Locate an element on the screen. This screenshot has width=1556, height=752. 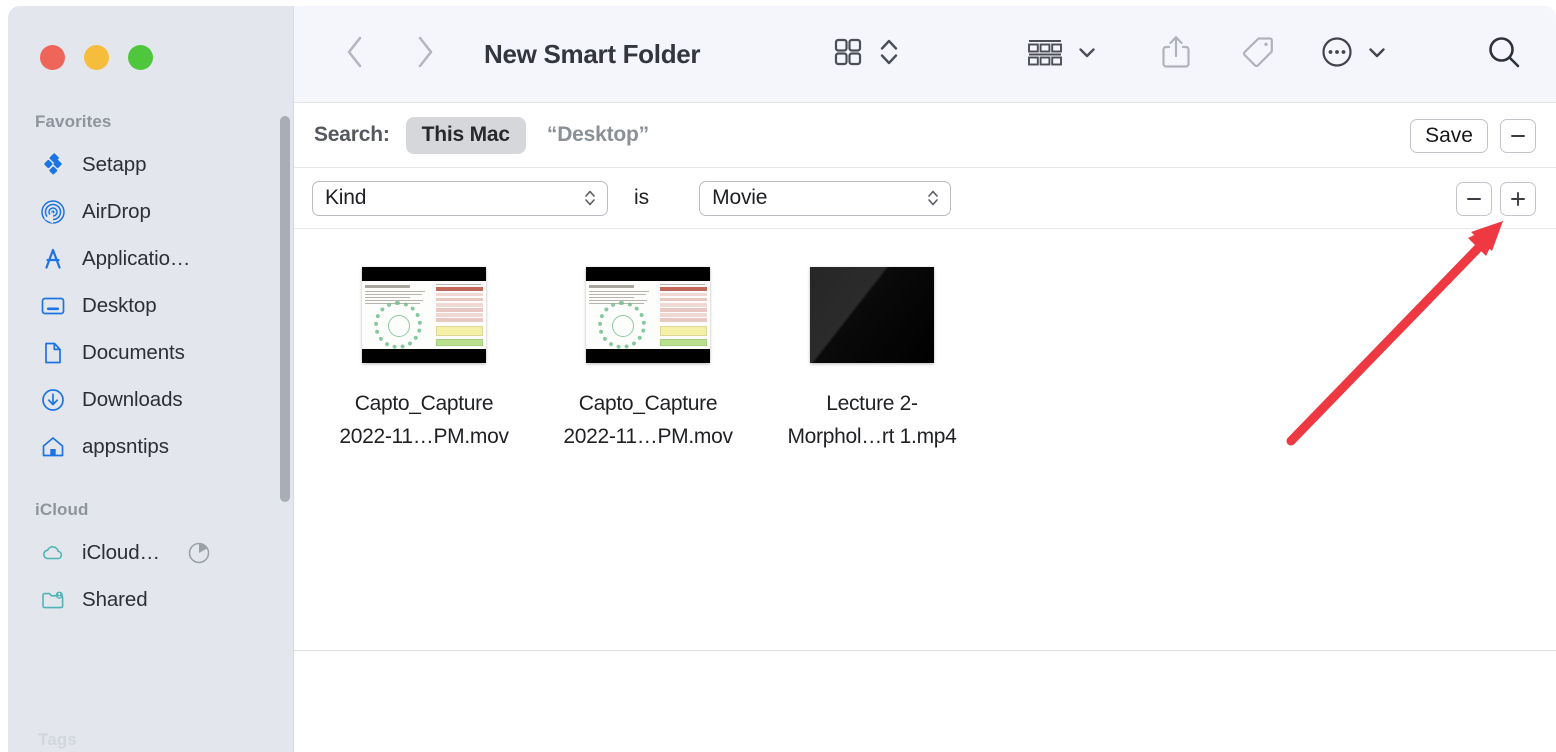
toolbar: New Smart Folder is located at coordinates (925, 54).